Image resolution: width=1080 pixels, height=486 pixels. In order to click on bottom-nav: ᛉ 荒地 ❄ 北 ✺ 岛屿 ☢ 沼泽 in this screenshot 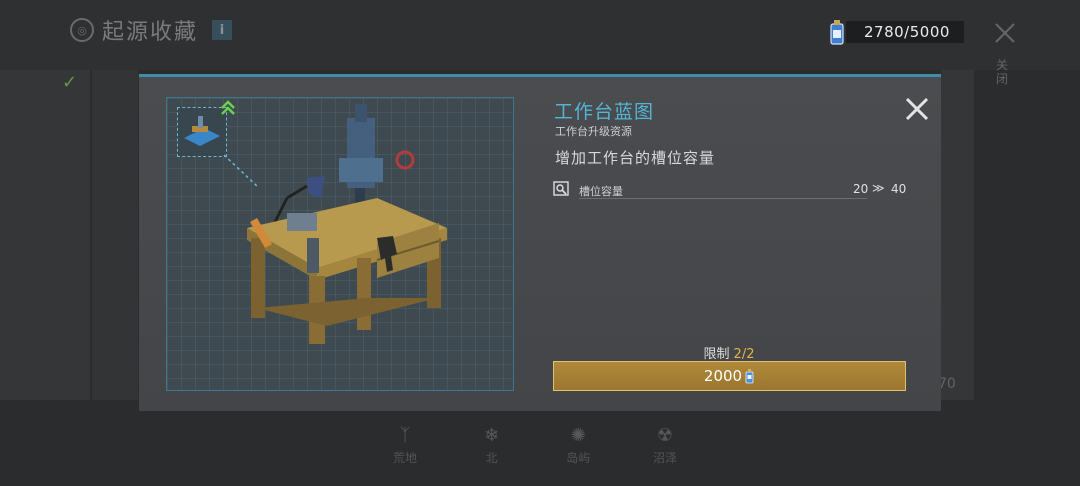, I will do `click(535, 450)`.